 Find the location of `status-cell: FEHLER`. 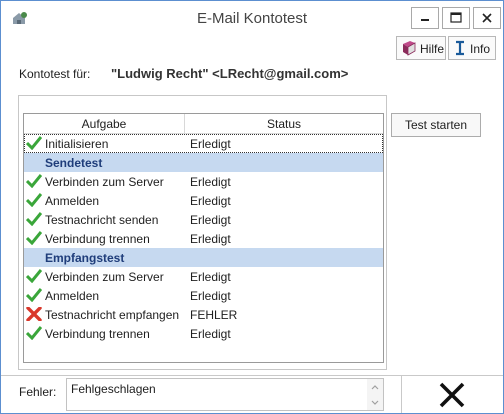

status-cell: FEHLER is located at coordinates (214, 315).